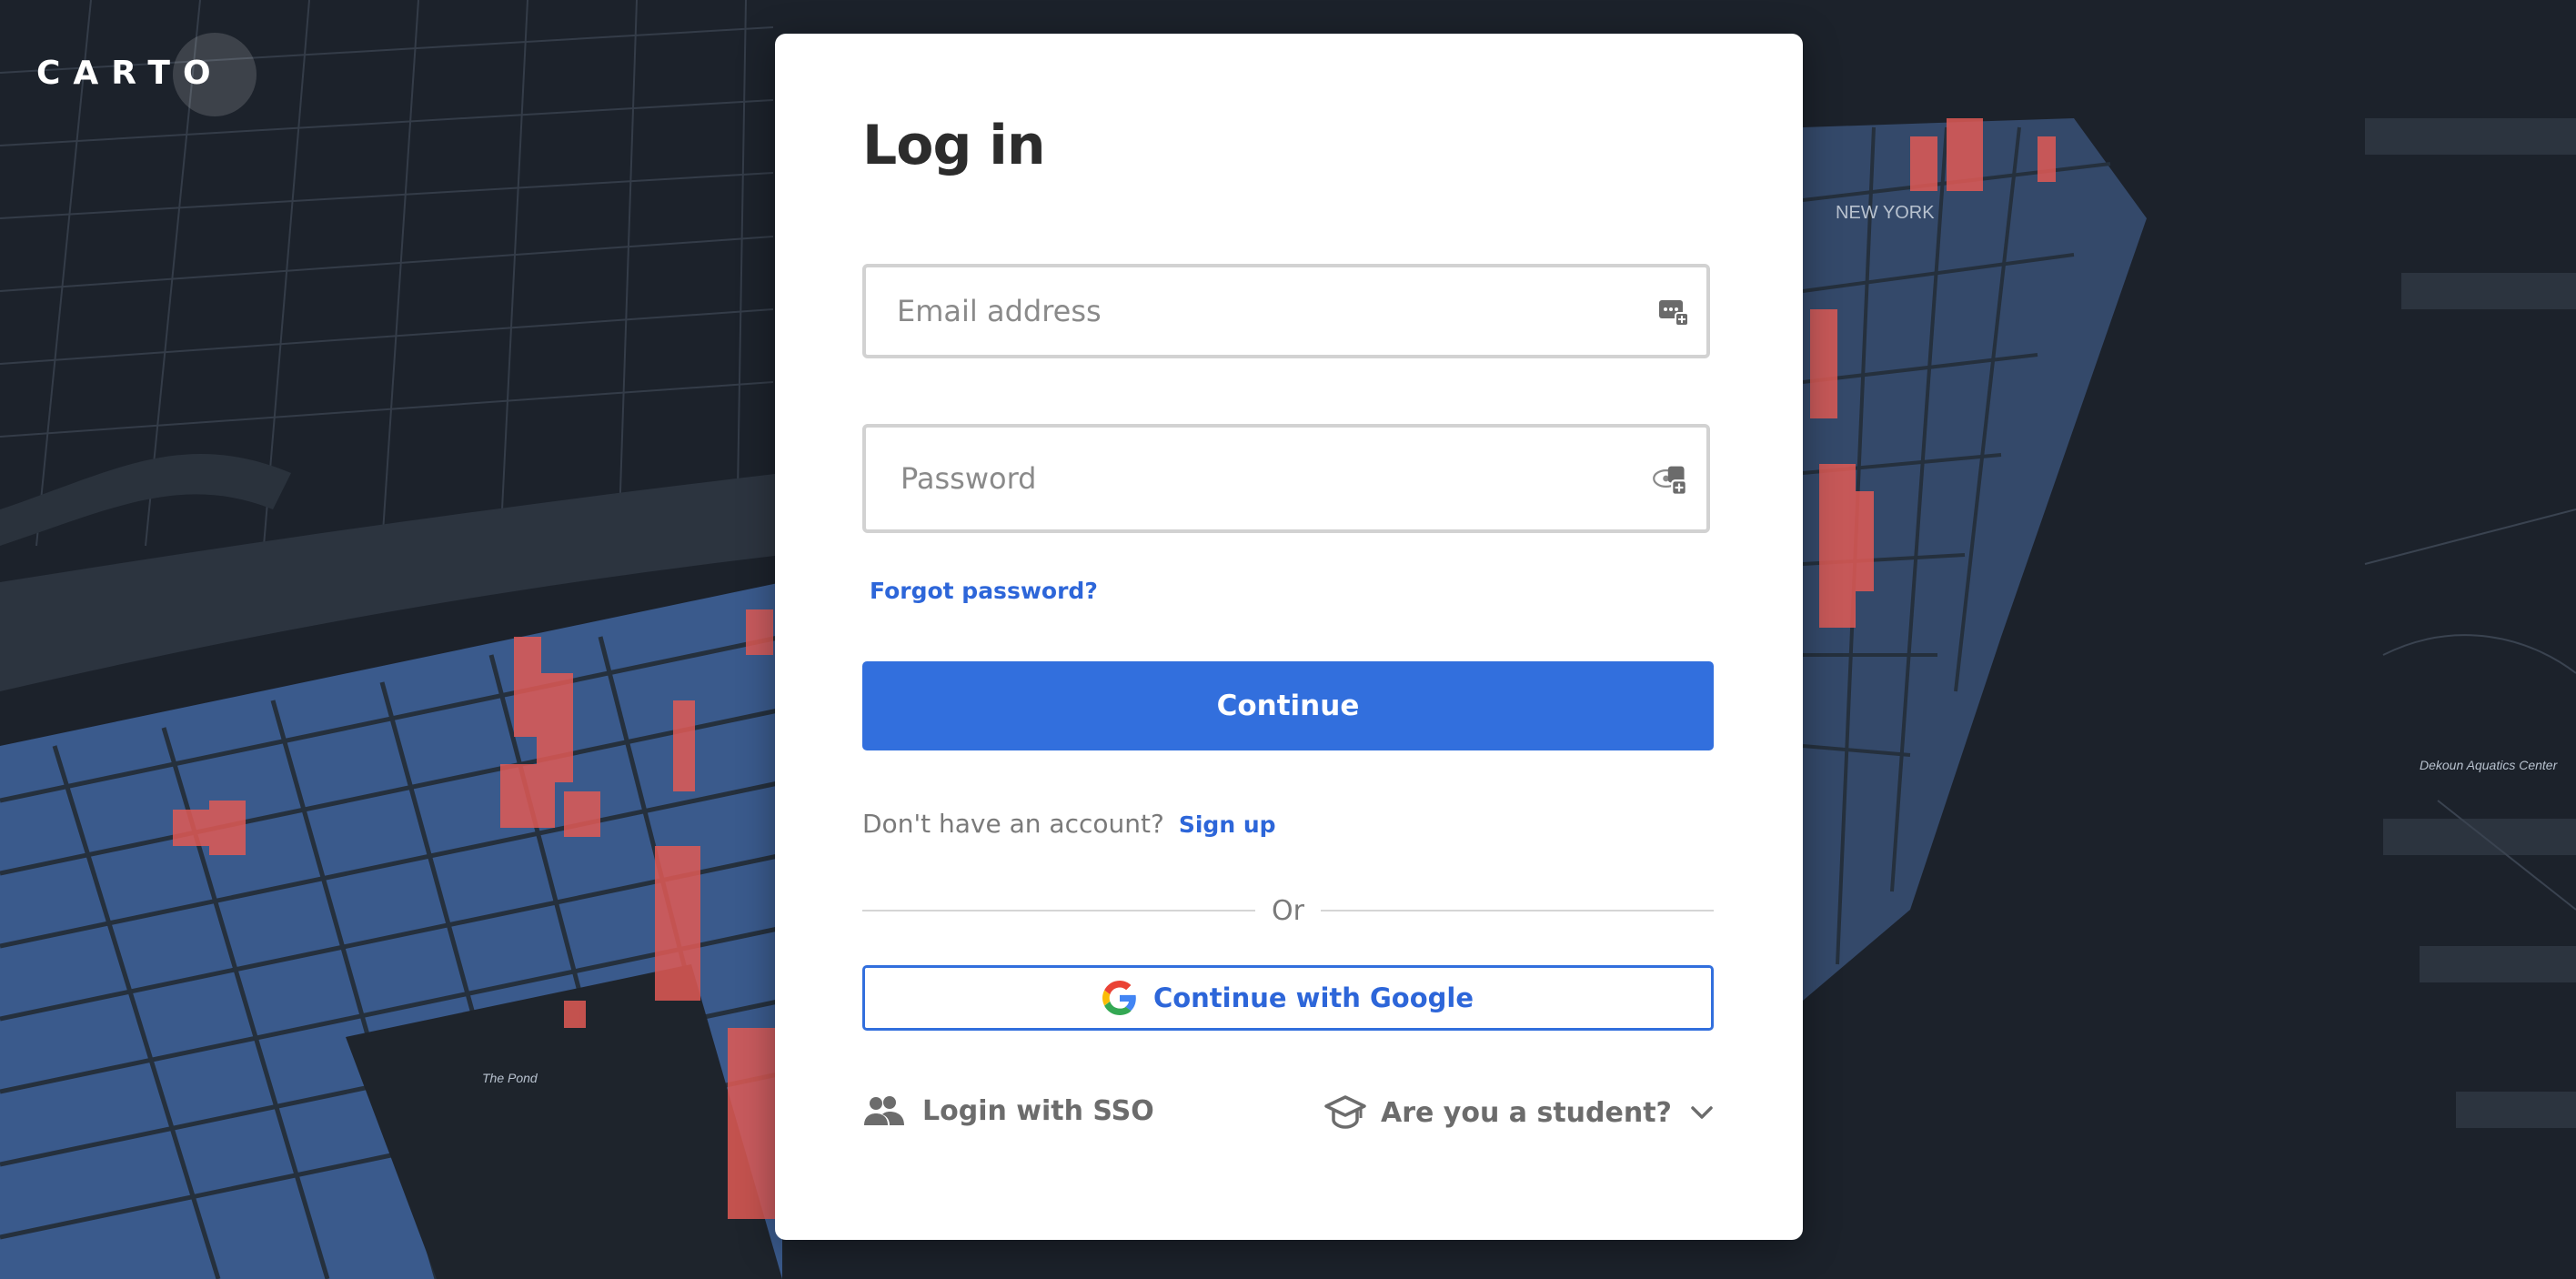 The width and height of the screenshot is (2576, 1279). Describe the element at coordinates (510, 1078) in the screenshot. I see `map-label-pond: The Pond` at that location.